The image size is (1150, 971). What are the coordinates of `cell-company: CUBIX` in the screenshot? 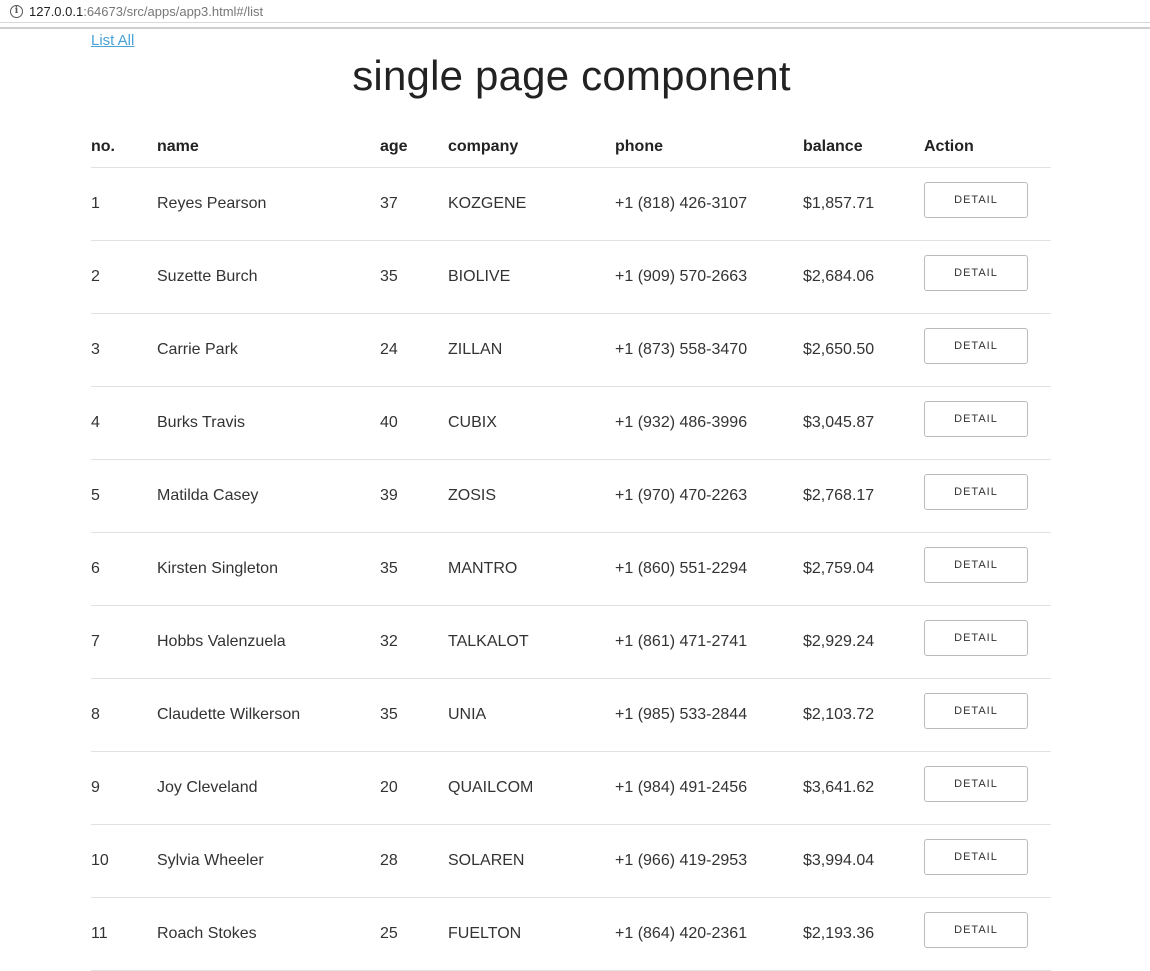 It's located at (531, 423).